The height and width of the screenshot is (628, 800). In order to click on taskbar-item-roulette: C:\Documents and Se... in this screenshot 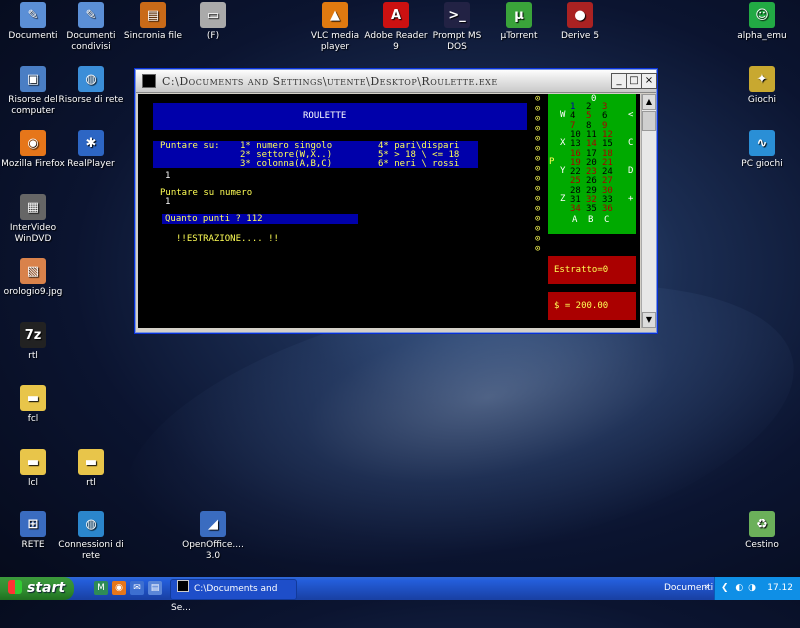, I will do `click(233, 596)`.